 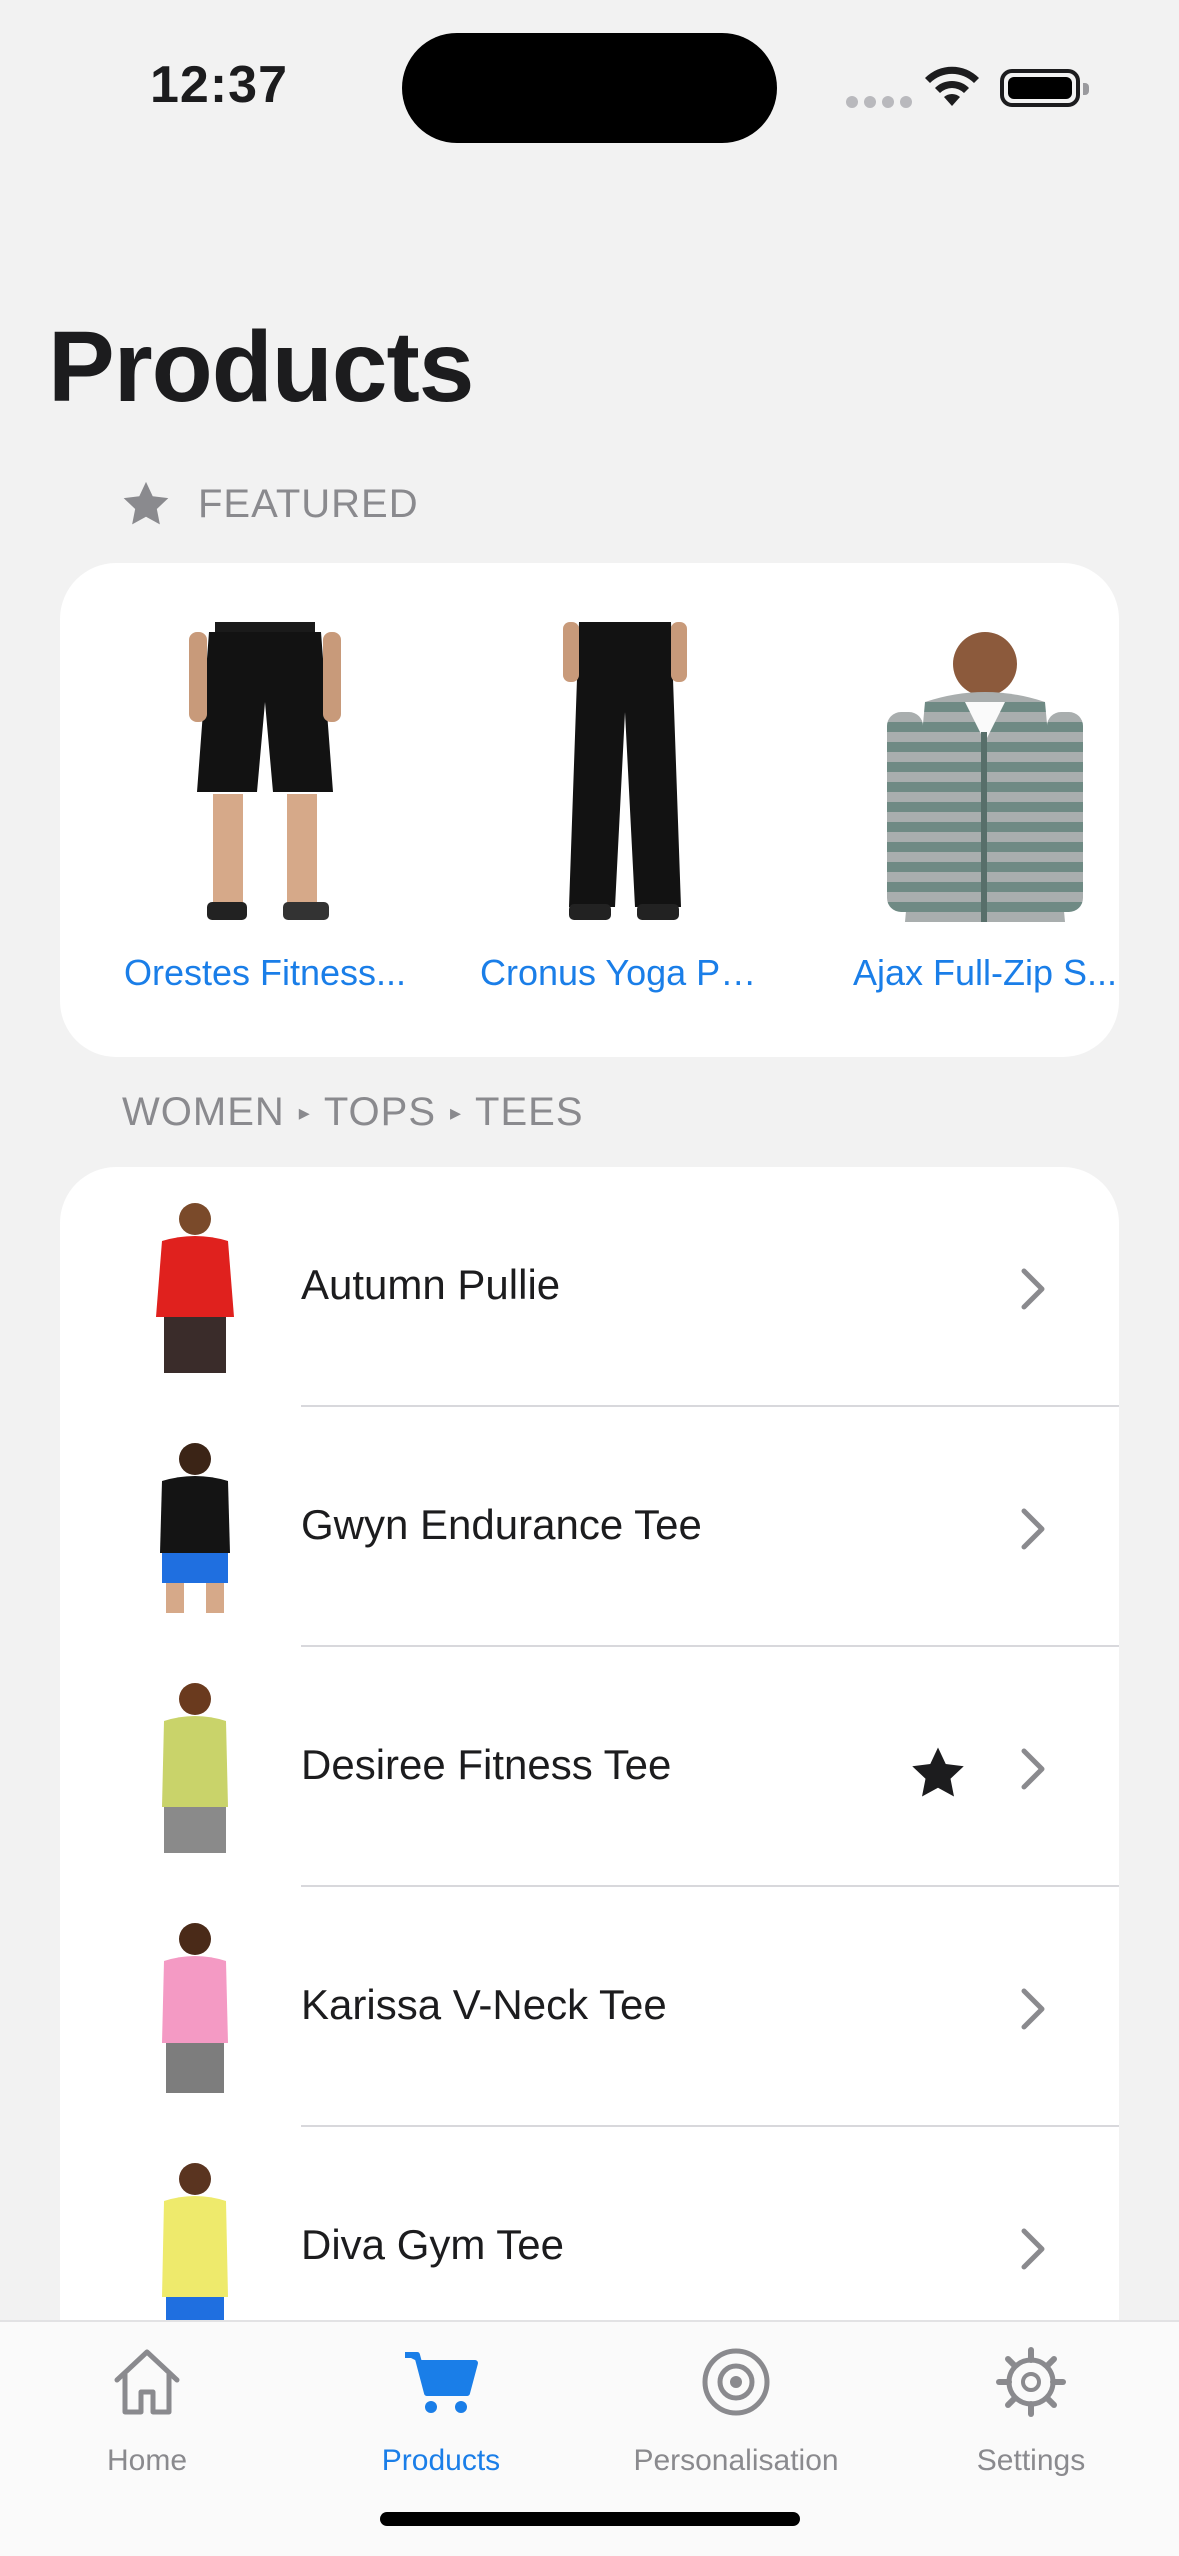 I want to click on product-row: Karissa V-Neck Tee, so click(x=589, y=2007).